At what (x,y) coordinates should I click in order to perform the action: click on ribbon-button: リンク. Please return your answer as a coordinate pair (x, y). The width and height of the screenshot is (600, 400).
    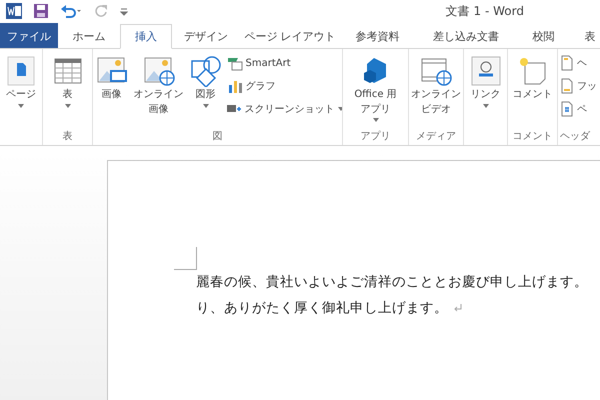
    Looking at the image, I should click on (486, 91).